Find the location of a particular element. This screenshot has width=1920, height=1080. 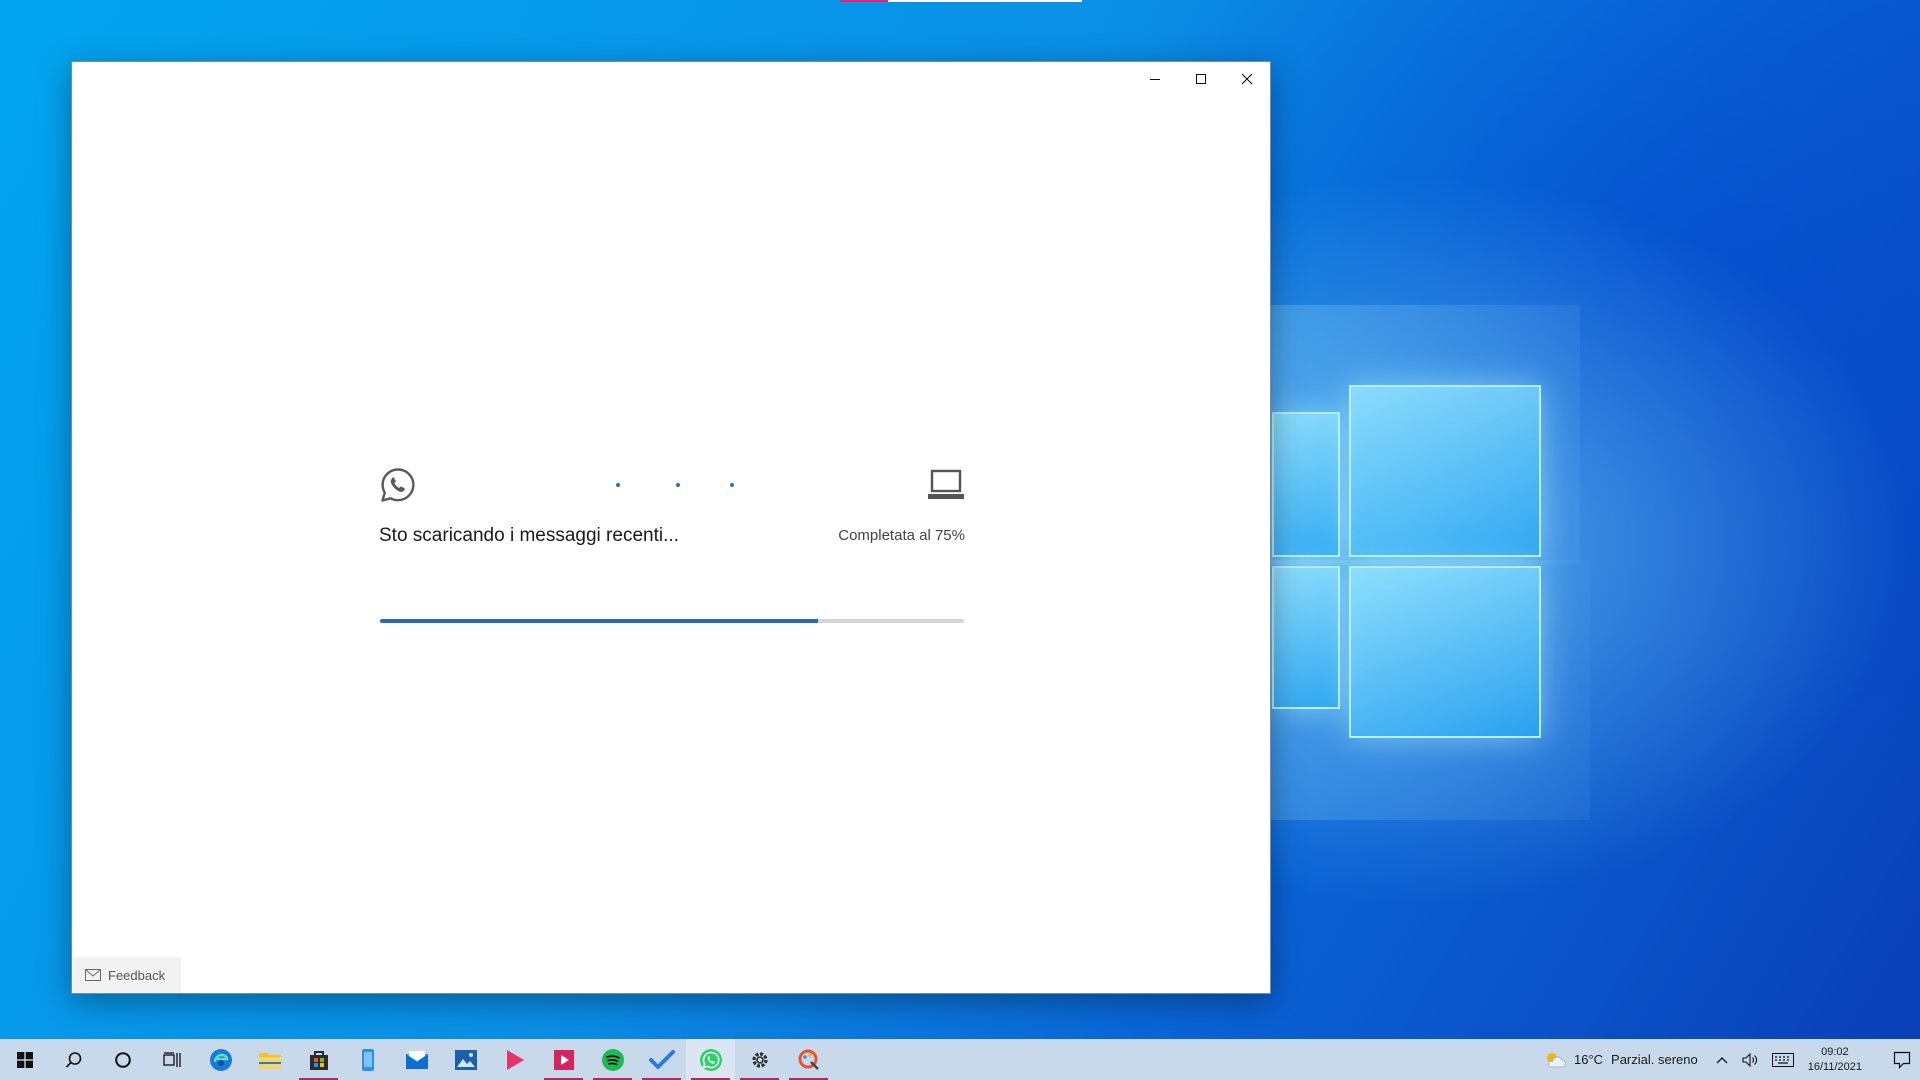

completion-percent: Completata al 75% is located at coordinates (901, 535).